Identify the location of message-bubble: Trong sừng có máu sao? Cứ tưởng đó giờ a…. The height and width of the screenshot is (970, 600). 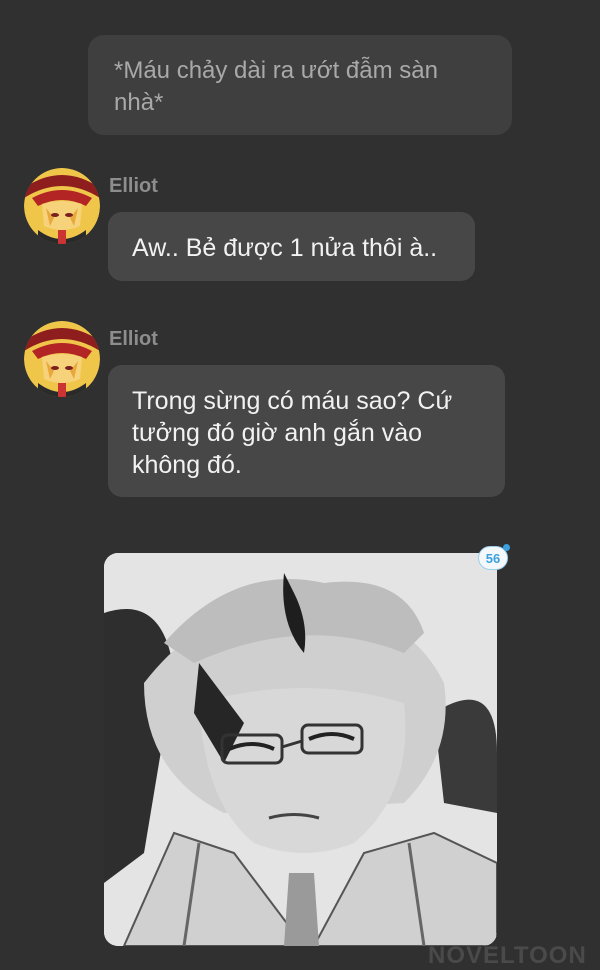
(306, 431).